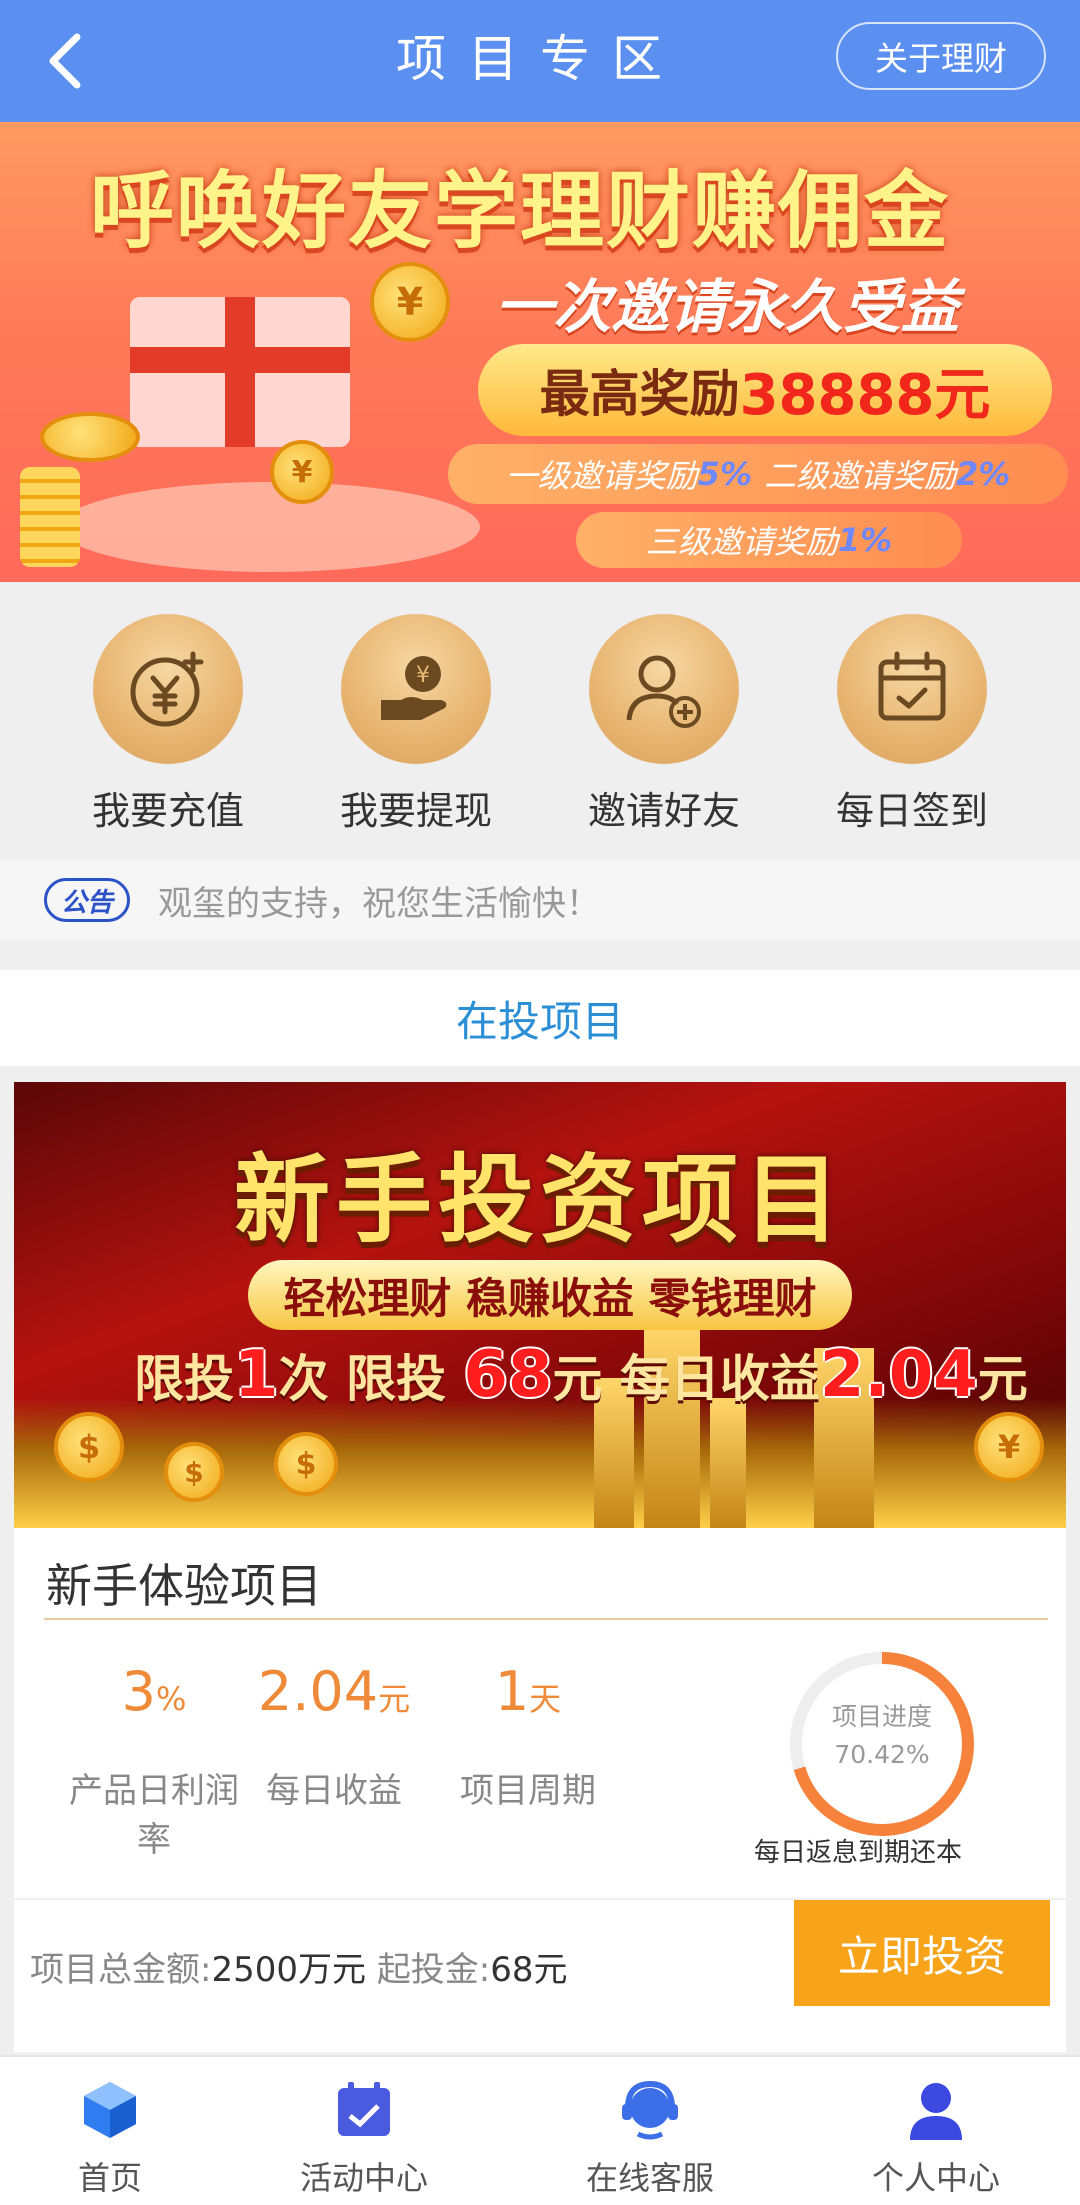 This screenshot has width=1080, height=2205. I want to click on progress-text: 项目进度 70.42%, so click(882, 1736).